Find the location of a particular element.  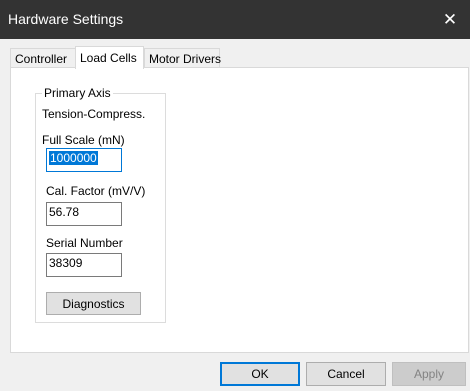

cancel-button: Cancel is located at coordinates (346, 374).